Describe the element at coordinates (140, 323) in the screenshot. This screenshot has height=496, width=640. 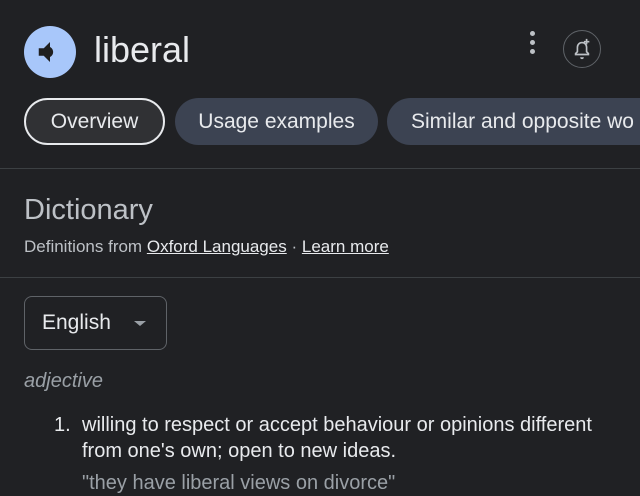
I see `dropdown-caret-icon` at that location.